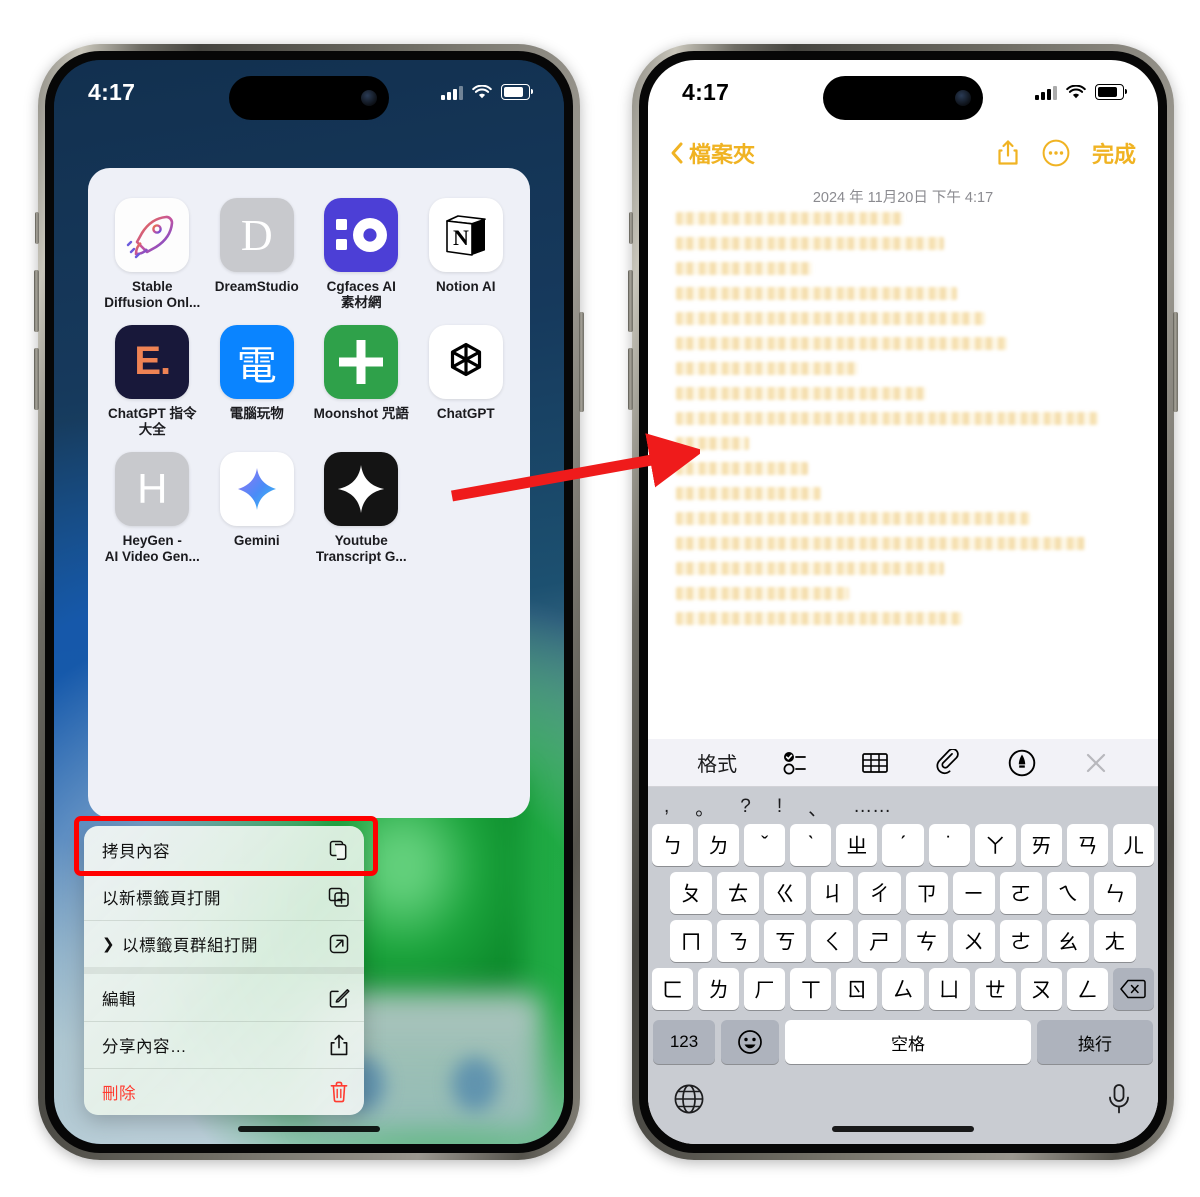  Describe the element at coordinates (738, 941) in the screenshot. I see `keyboard-key: ㄋ` at that location.